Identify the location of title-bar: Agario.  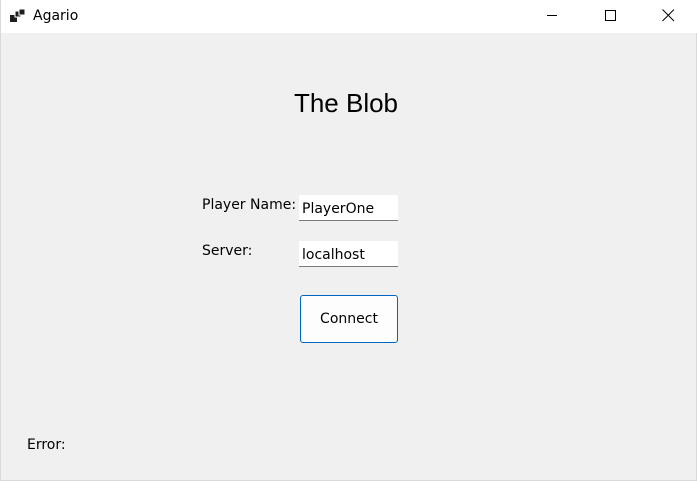
(349, 16).